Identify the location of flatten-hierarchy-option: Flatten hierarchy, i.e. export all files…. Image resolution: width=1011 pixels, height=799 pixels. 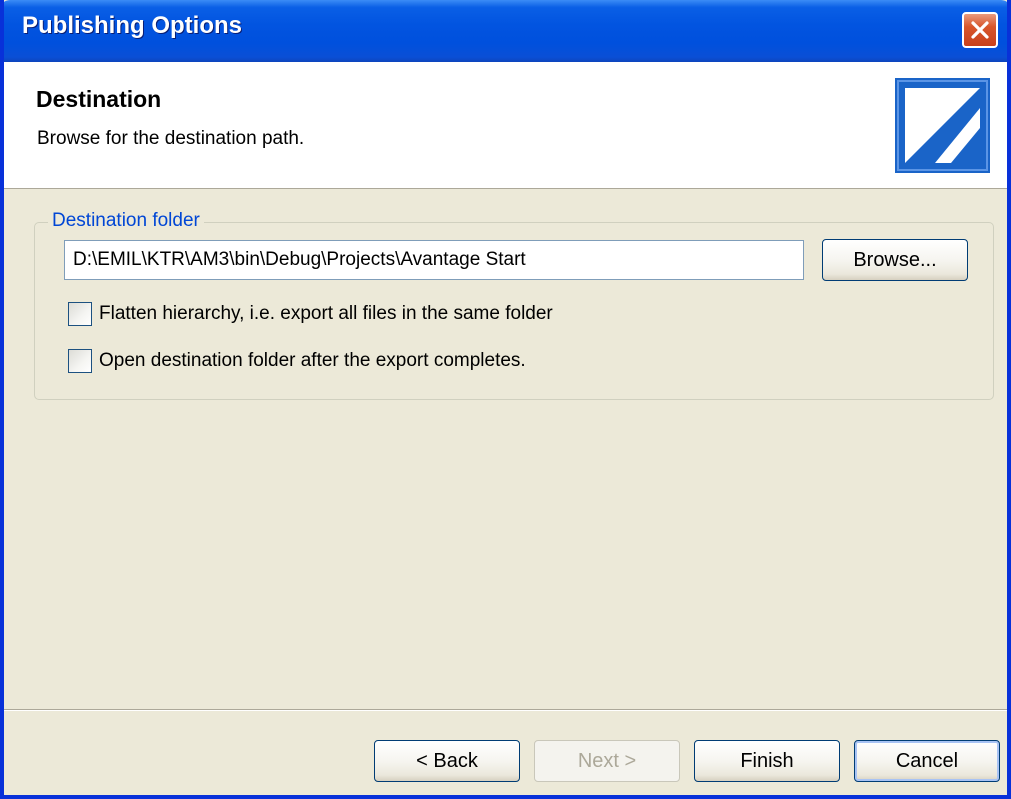
(310, 314).